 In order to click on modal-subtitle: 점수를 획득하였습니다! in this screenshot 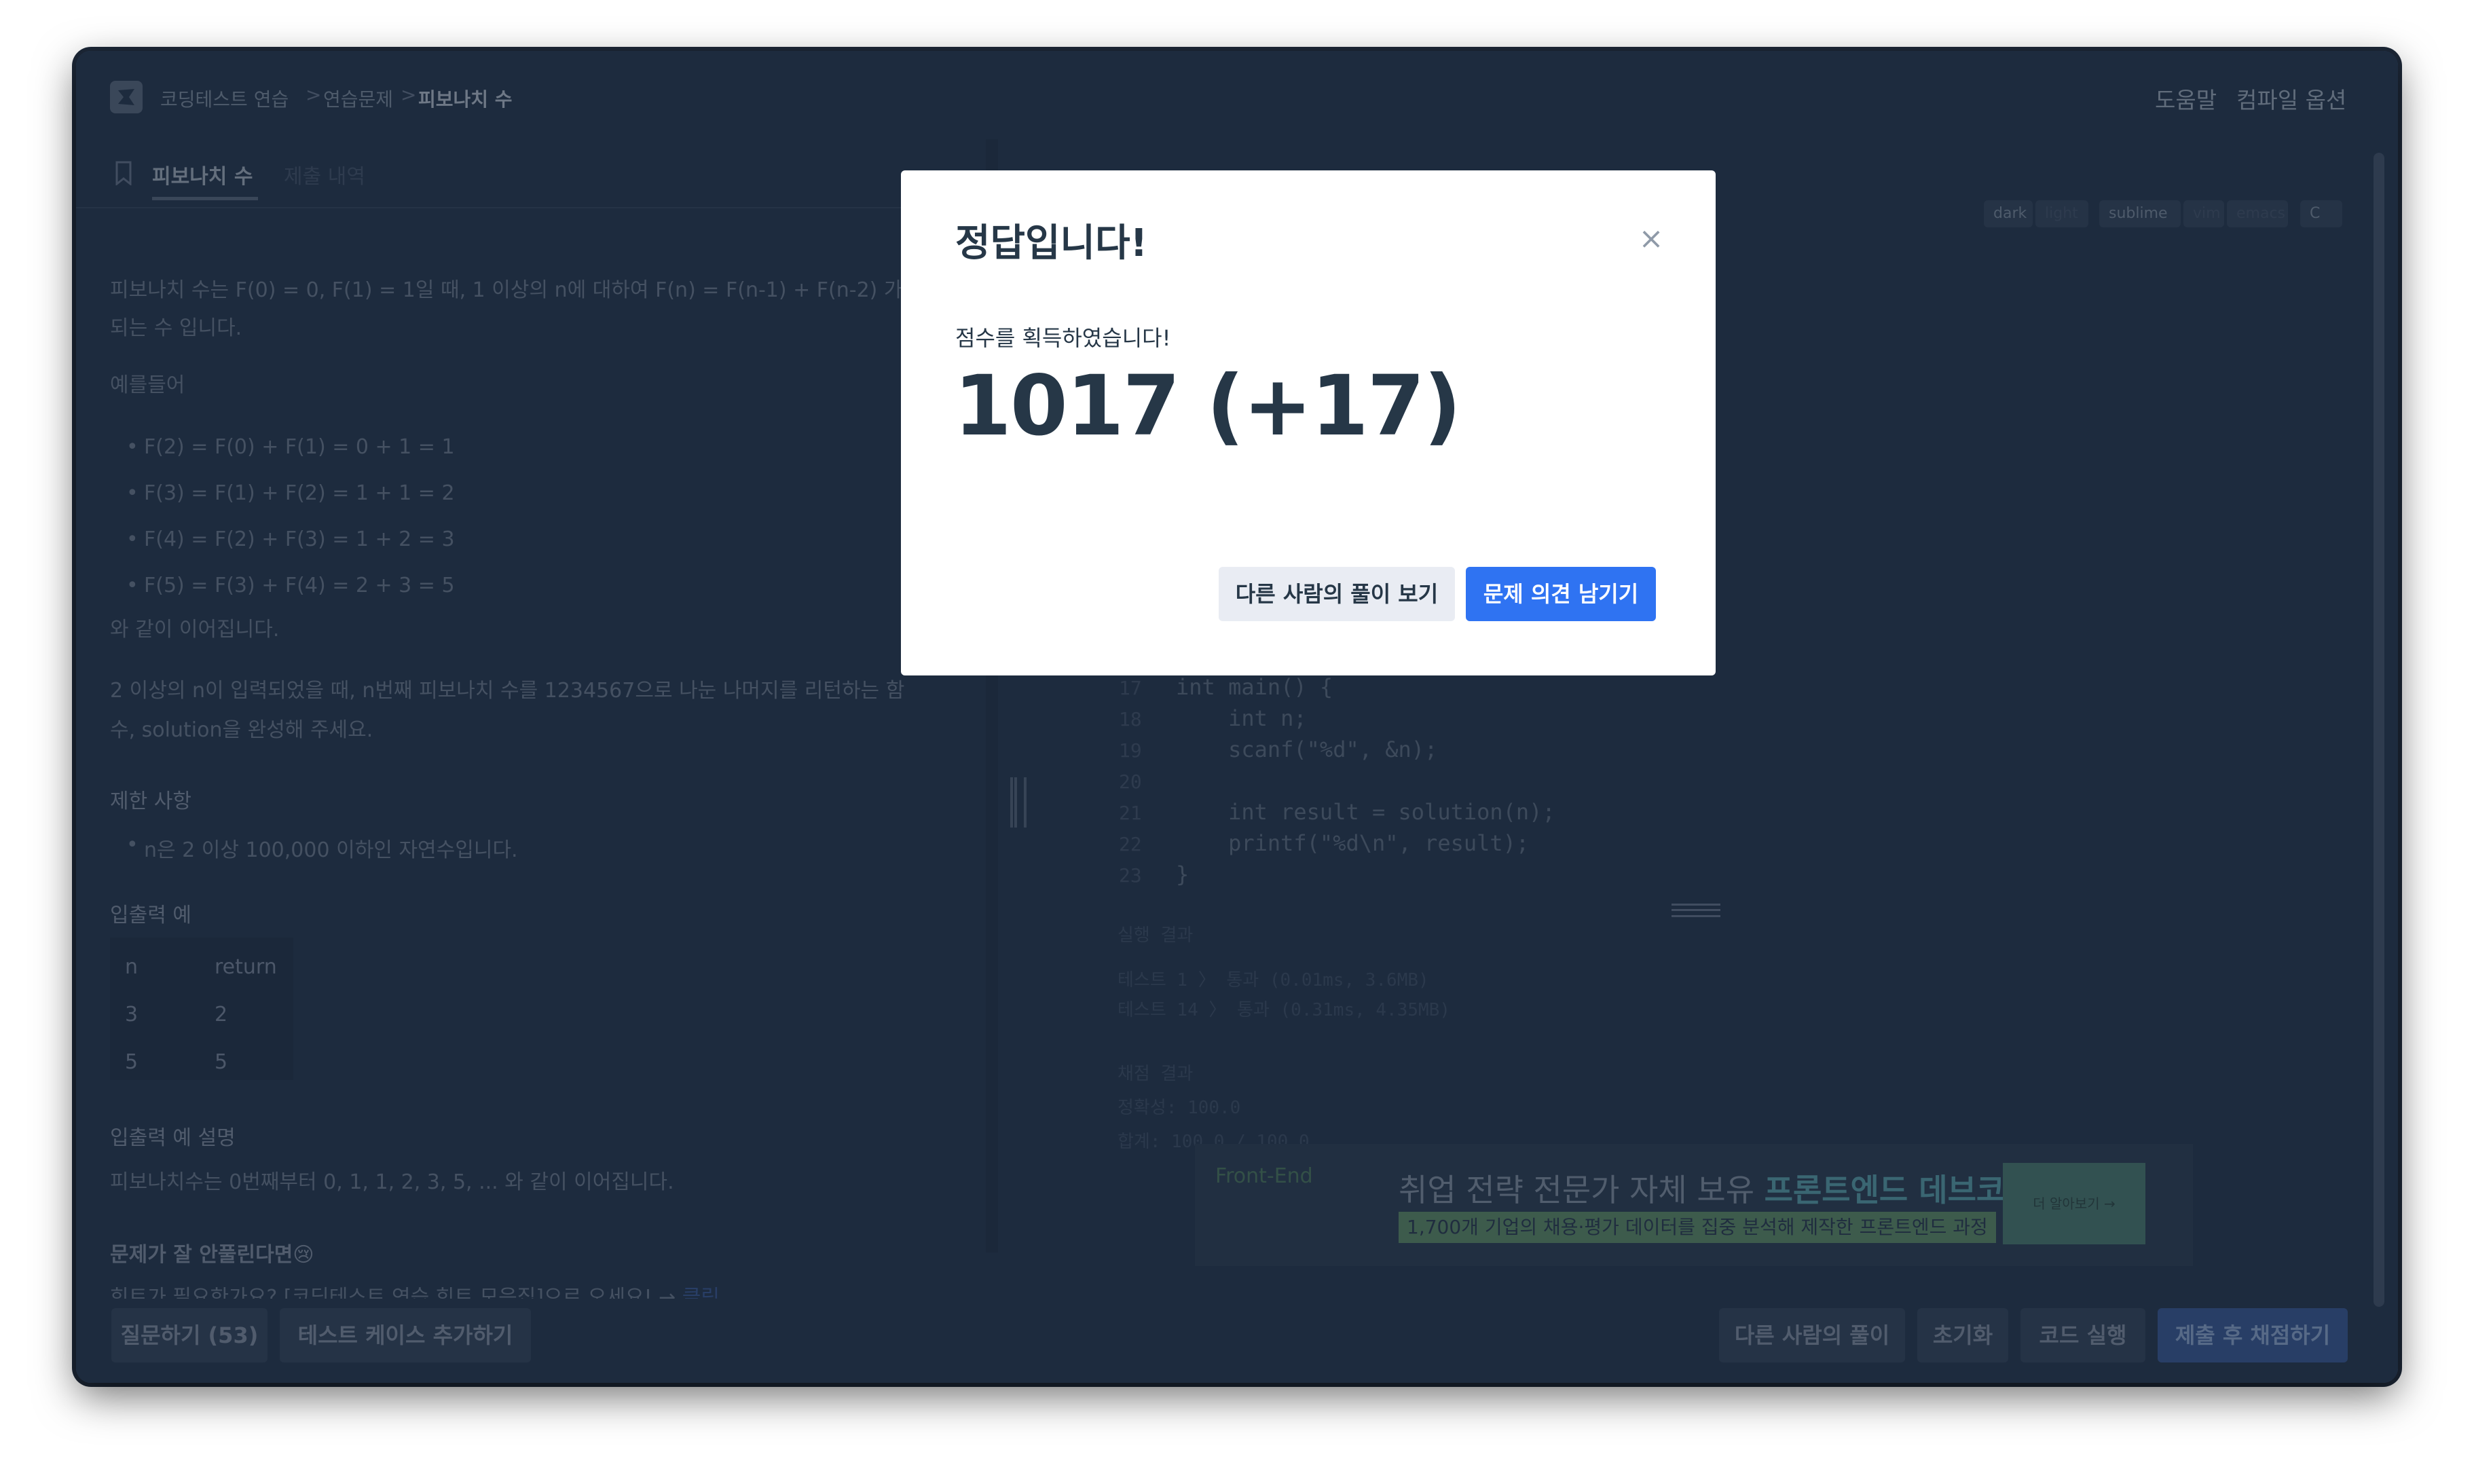, I will do `click(1063, 338)`.